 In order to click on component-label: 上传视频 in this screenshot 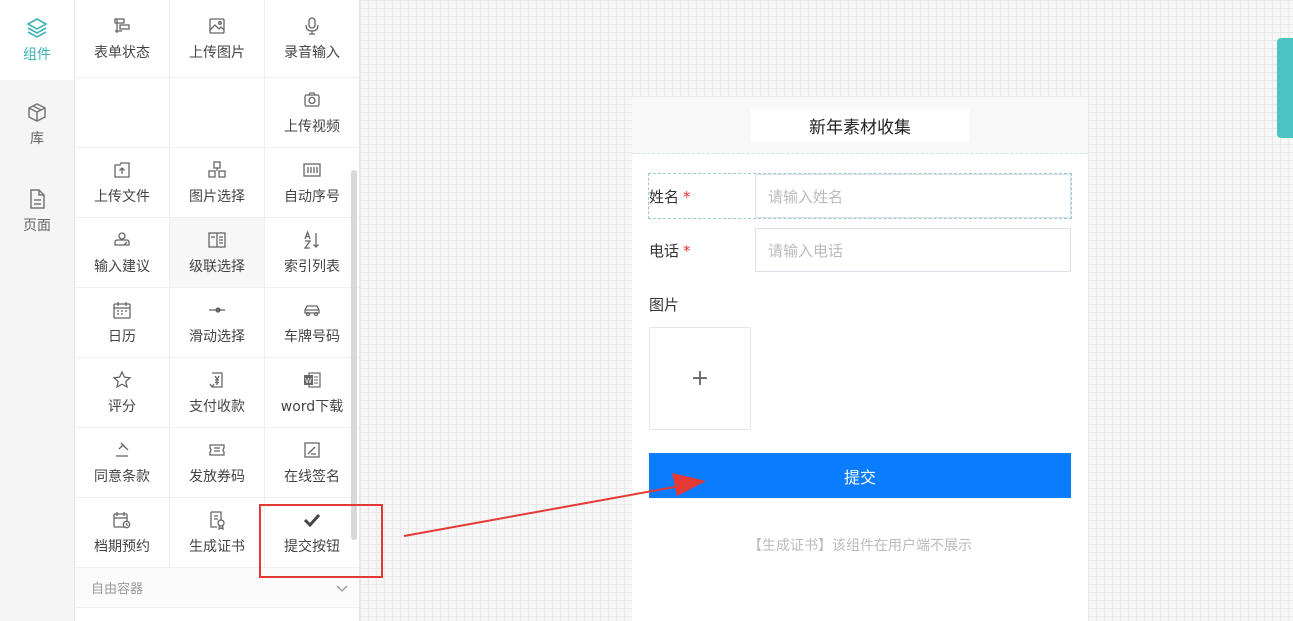, I will do `click(312, 126)`.